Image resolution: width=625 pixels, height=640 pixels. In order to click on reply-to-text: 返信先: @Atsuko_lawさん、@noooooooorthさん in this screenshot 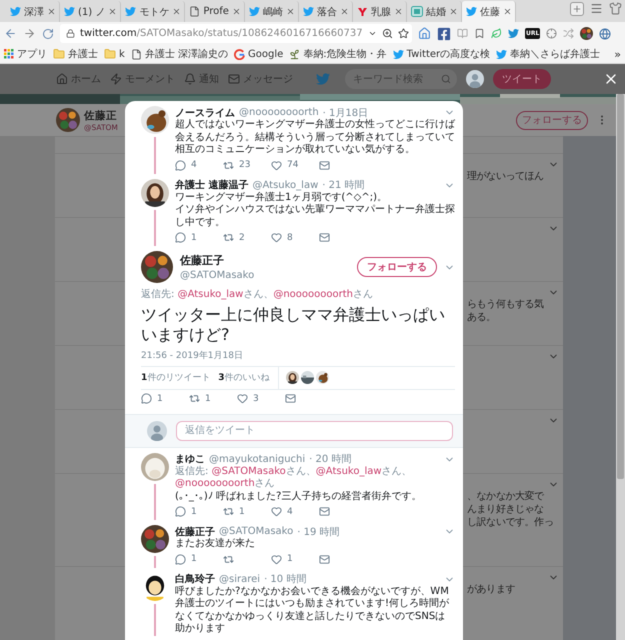, I will do `click(257, 295)`.